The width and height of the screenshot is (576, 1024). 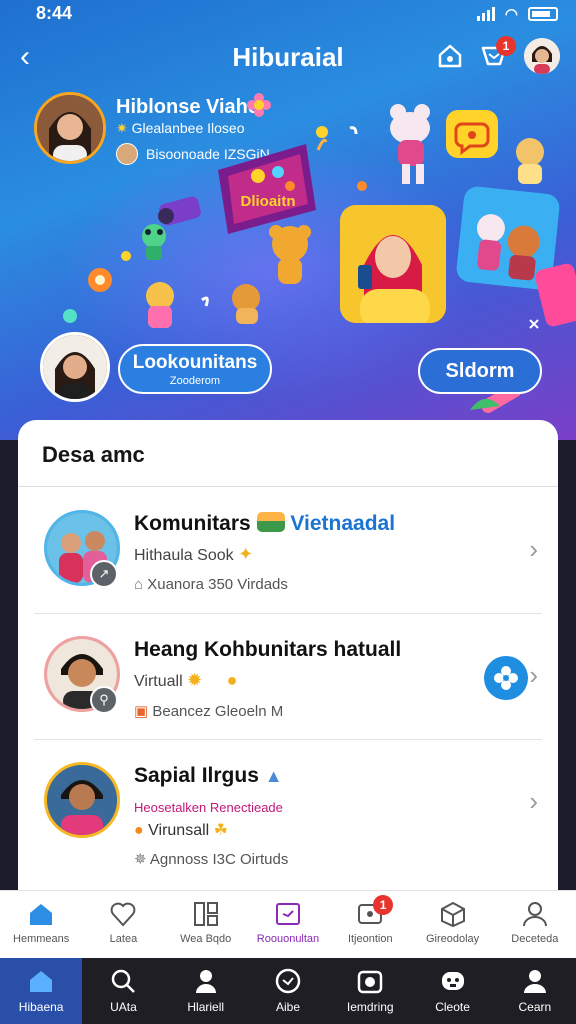 I want to click on calendar-icon, so click(x=287, y=914).